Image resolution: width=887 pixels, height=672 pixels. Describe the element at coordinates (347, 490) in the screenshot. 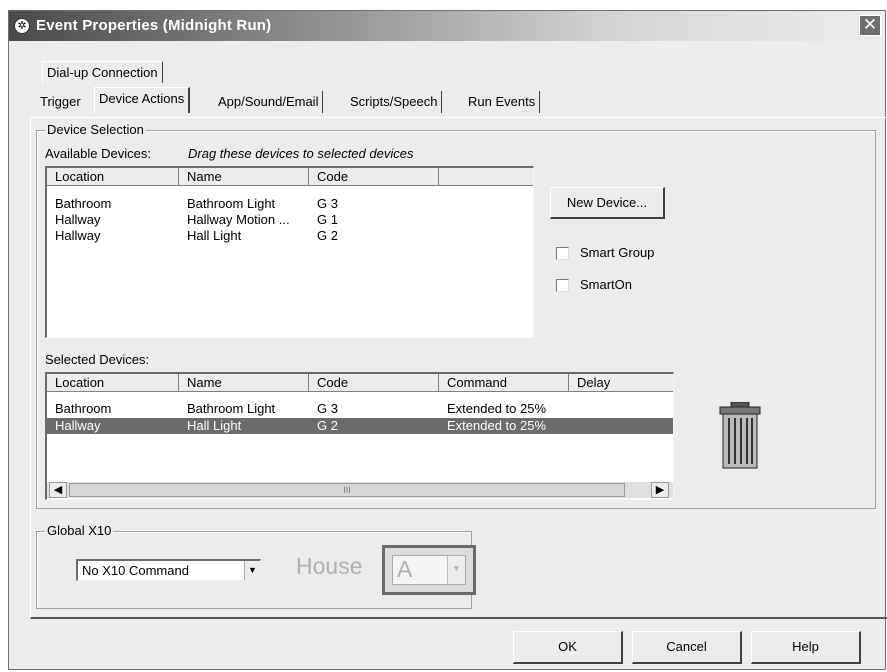

I see `scroll-thumb: III` at that location.